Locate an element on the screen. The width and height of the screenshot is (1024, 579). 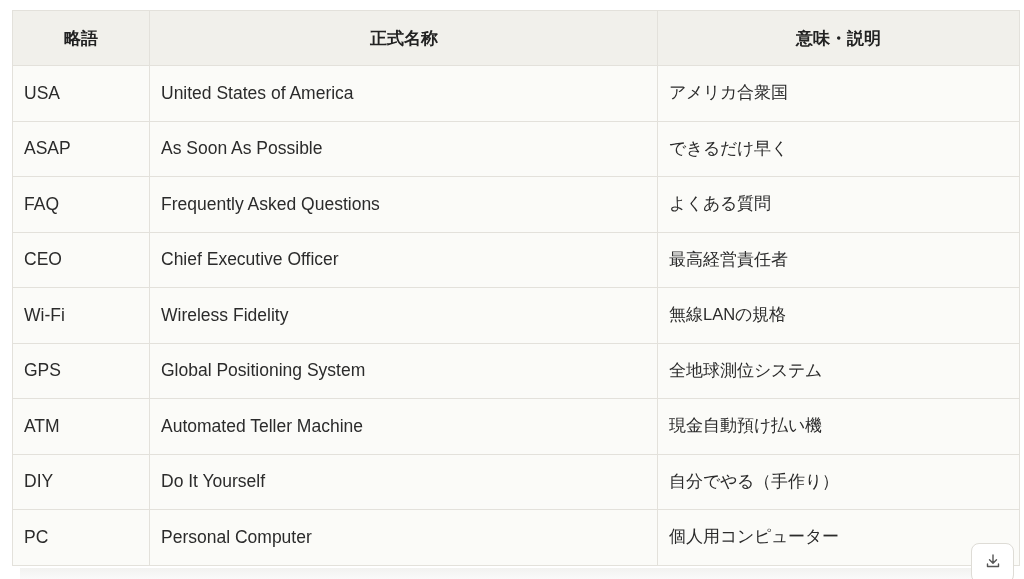
table-cell: 最高経営責任者 is located at coordinates (838, 260).